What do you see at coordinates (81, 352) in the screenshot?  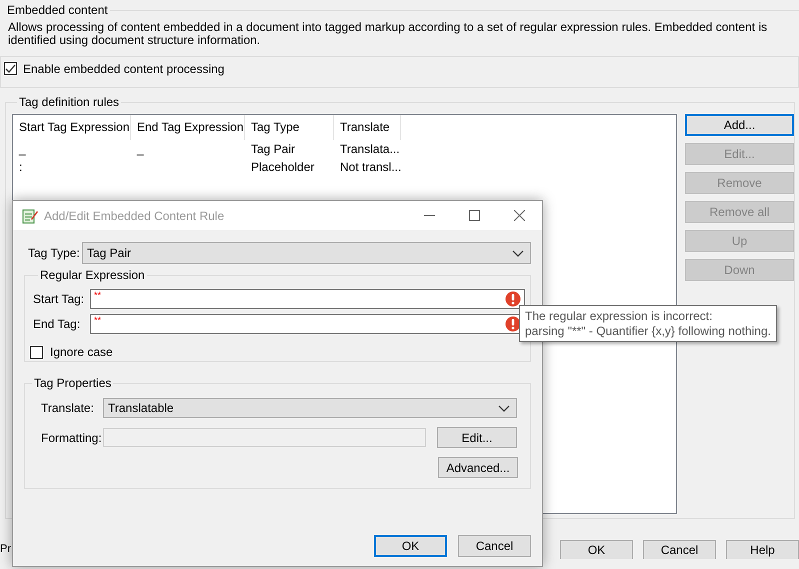 I see `checkbox-label: Ignore case` at bounding box center [81, 352].